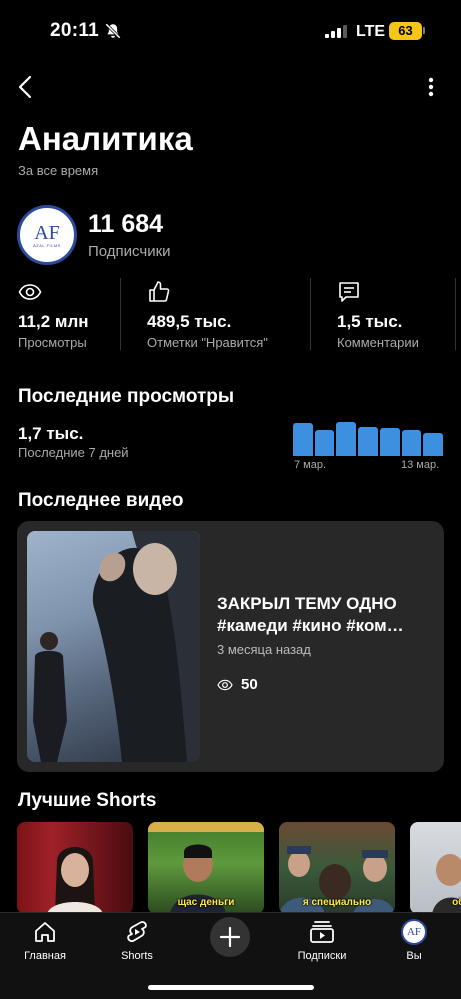 The width and height of the screenshot is (461, 999). I want to click on tab-label: Вы, so click(414, 956).